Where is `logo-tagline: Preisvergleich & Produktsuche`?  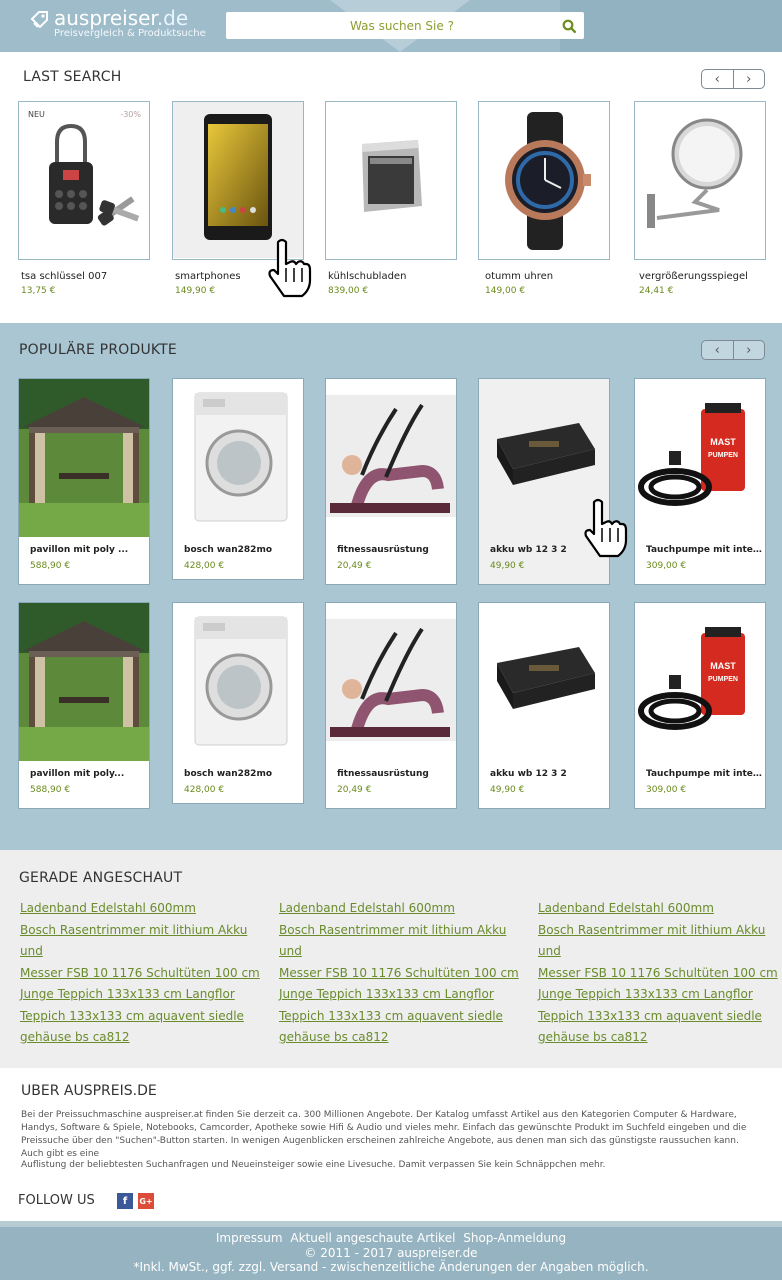
logo-tagline: Preisvergleich & Produktsuche is located at coordinates (130, 33).